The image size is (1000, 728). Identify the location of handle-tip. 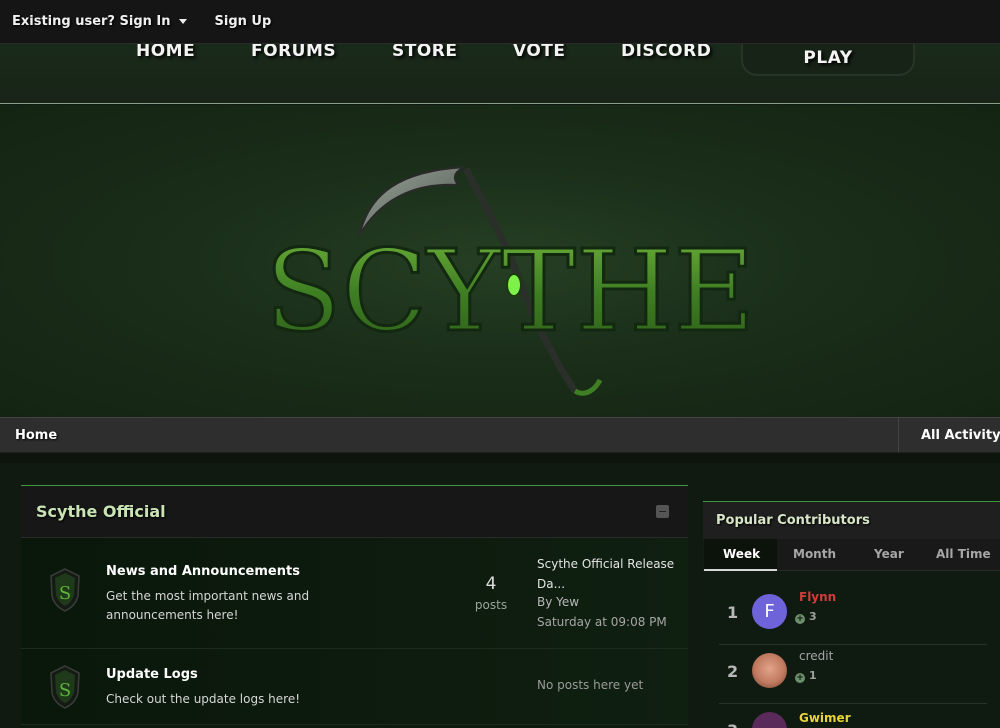
(588, 387).